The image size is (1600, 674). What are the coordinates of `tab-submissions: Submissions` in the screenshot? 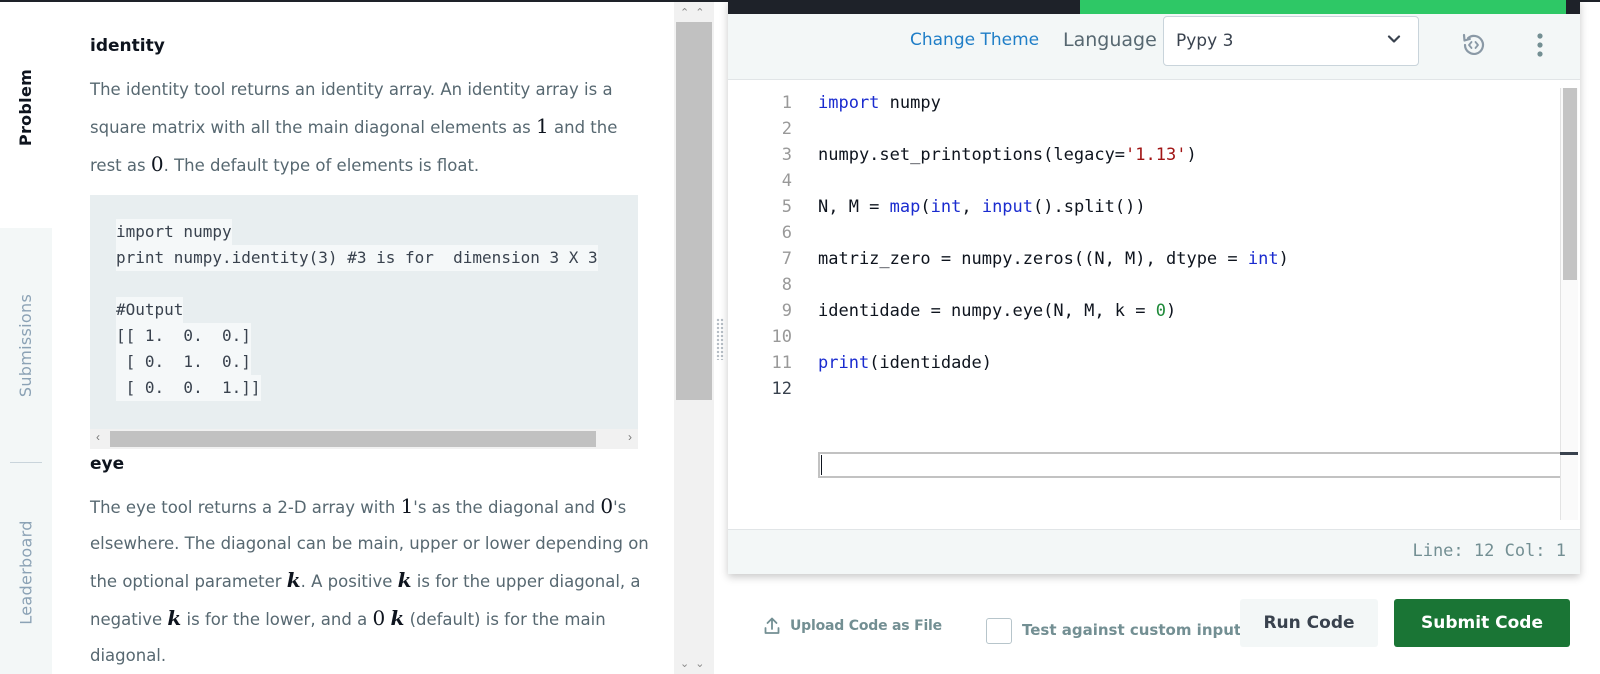 It's located at (26, 345).